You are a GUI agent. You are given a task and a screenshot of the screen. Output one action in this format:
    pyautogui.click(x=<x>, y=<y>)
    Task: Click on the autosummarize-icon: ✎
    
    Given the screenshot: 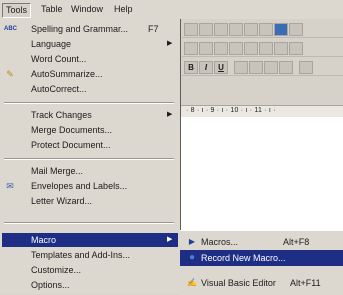 What is the action you would take?
    pyautogui.click(x=10, y=74)
    